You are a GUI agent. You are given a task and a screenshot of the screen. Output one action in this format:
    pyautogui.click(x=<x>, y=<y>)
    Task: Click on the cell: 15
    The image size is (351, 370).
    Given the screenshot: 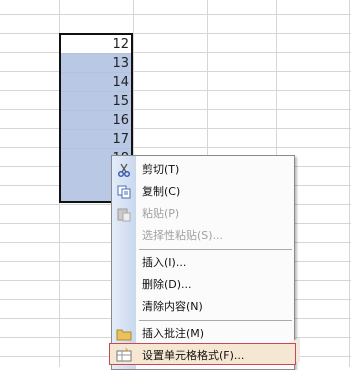 What is the action you would take?
    pyautogui.click(x=96, y=101)
    